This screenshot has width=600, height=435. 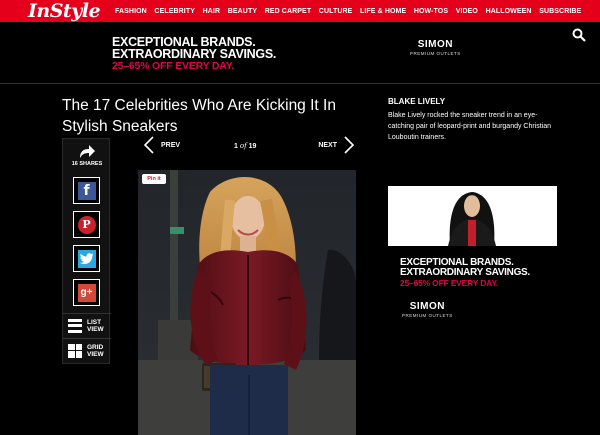 I want to click on grid-view-button: GRID VIEW, so click(x=87, y=350).